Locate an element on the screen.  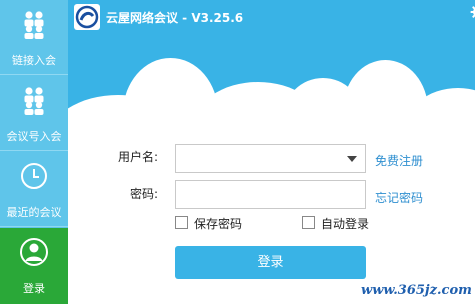
chevron-down-icon is located at coordinates (352, 159).